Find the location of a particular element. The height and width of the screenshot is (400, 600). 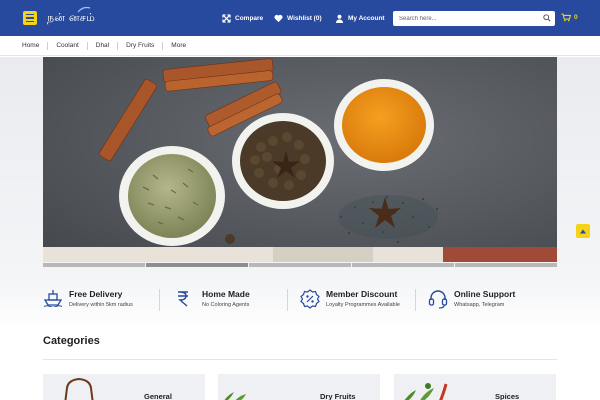

wishlist-label: Wishlist (0) is located at coordinates (304, 18).